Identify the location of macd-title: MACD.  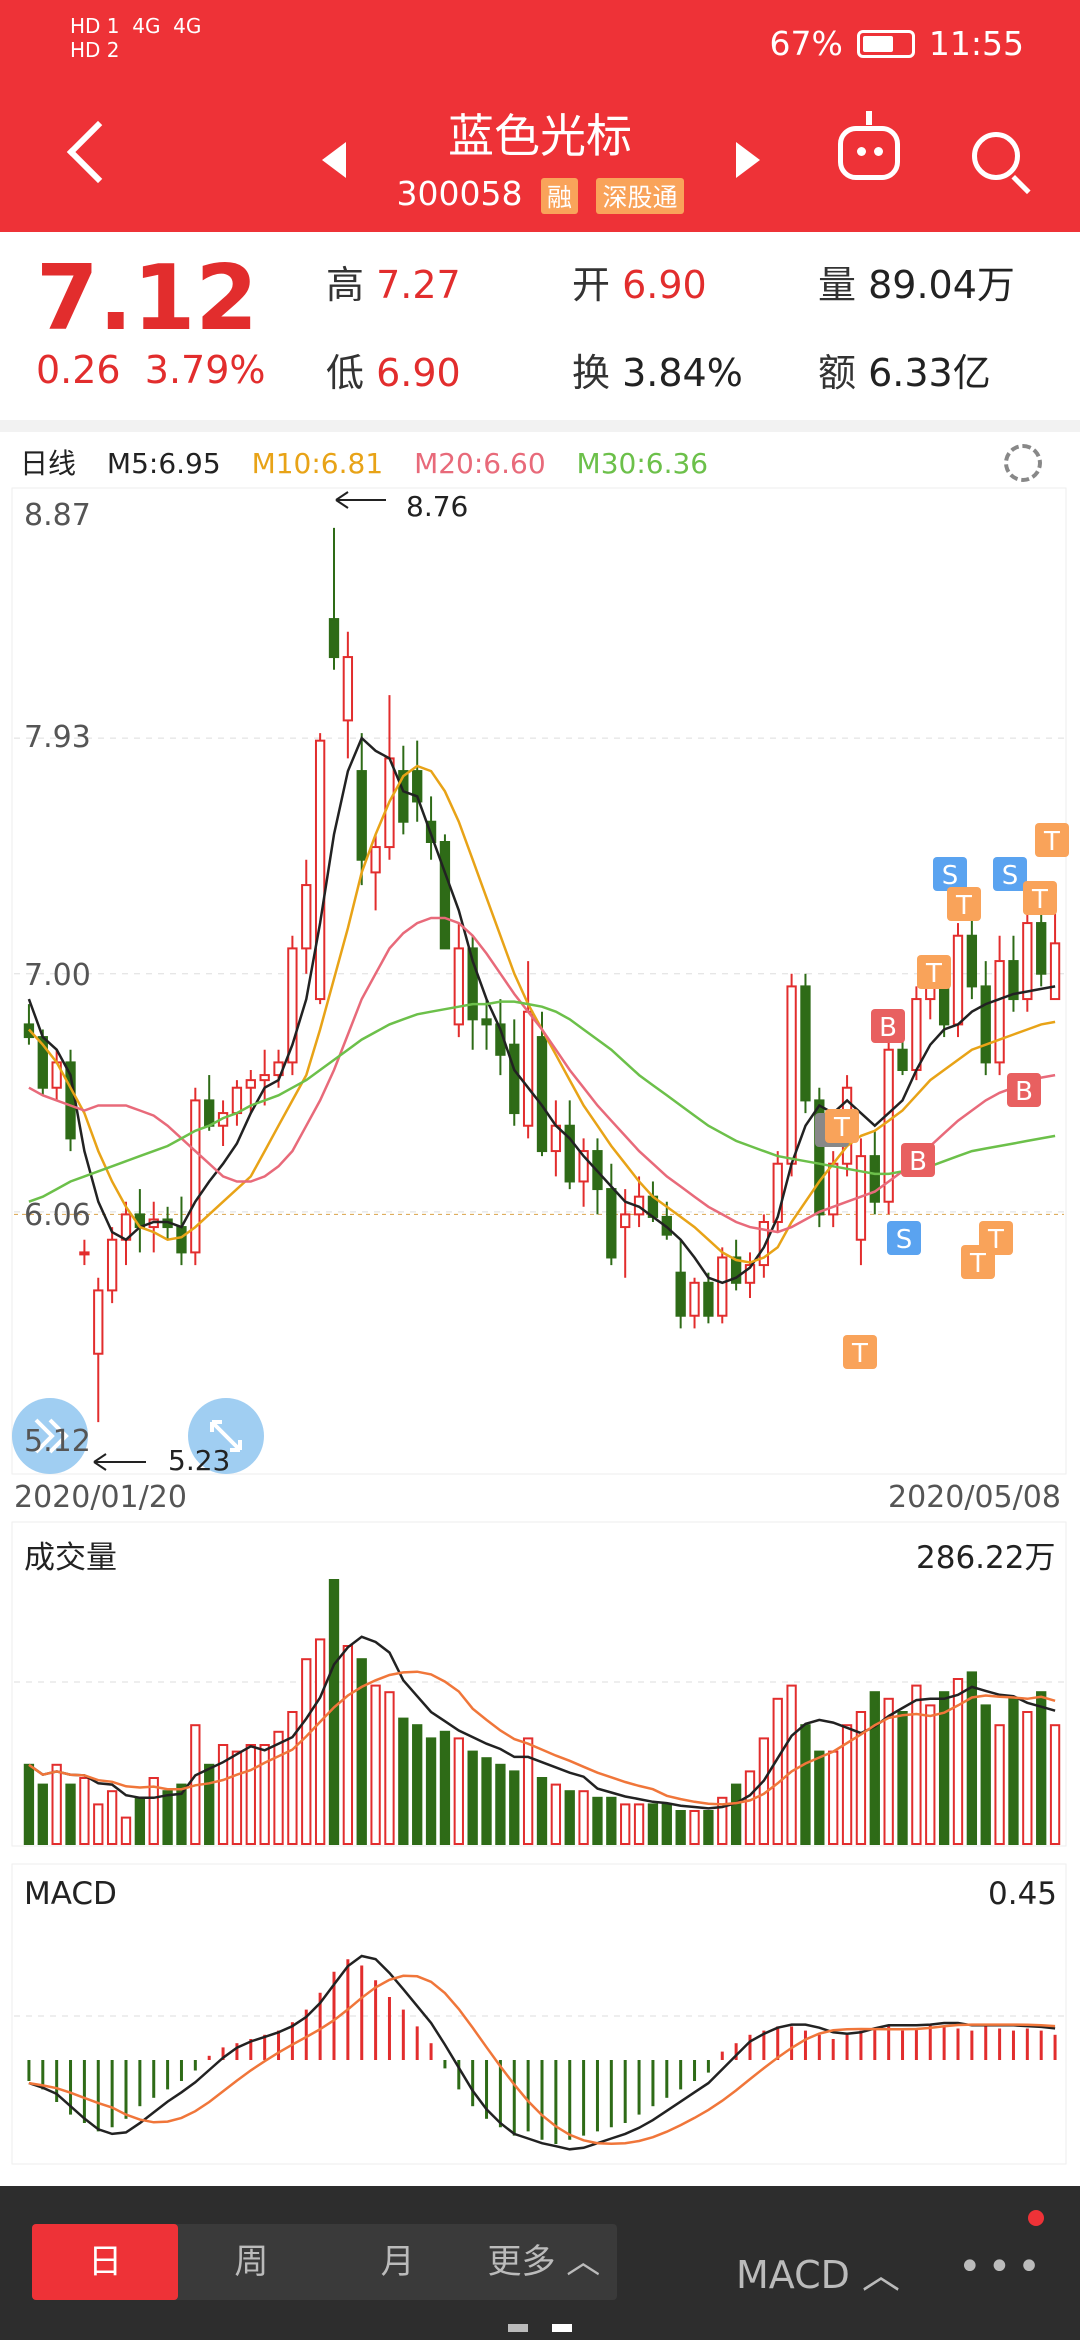
(70, 1894).